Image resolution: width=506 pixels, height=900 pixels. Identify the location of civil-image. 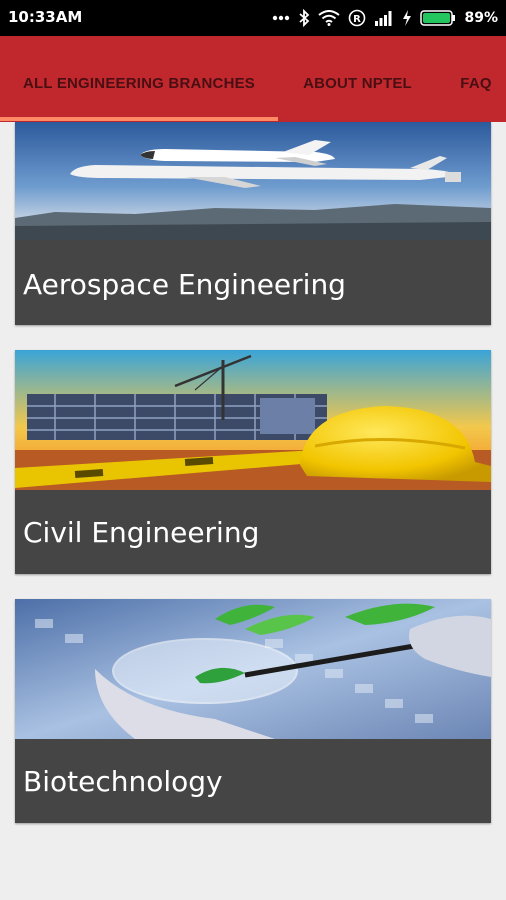
(253, 420).